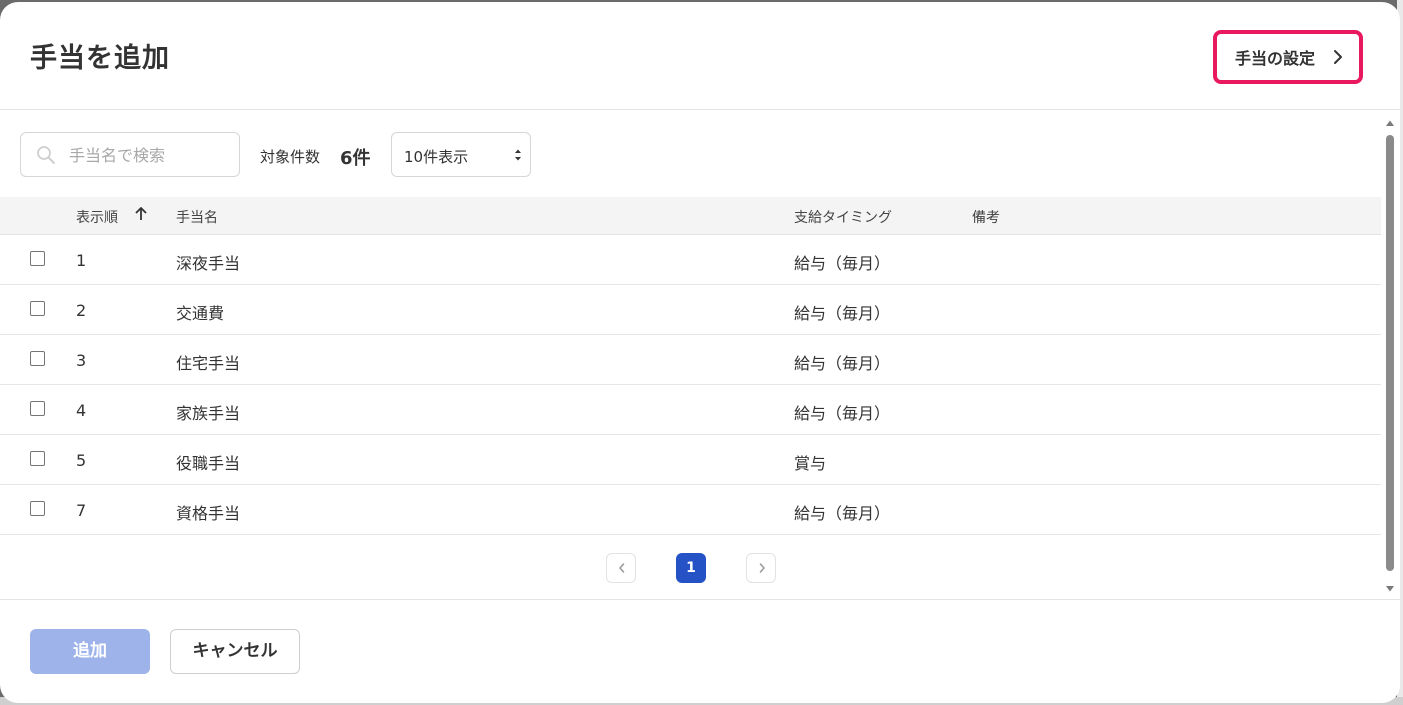 Image resolution: width=1403 pixels, height=705 pixels. Describe the element at coordinates (97, 217) in the screenshot. I see `column-header-order: 表示順` at that location.